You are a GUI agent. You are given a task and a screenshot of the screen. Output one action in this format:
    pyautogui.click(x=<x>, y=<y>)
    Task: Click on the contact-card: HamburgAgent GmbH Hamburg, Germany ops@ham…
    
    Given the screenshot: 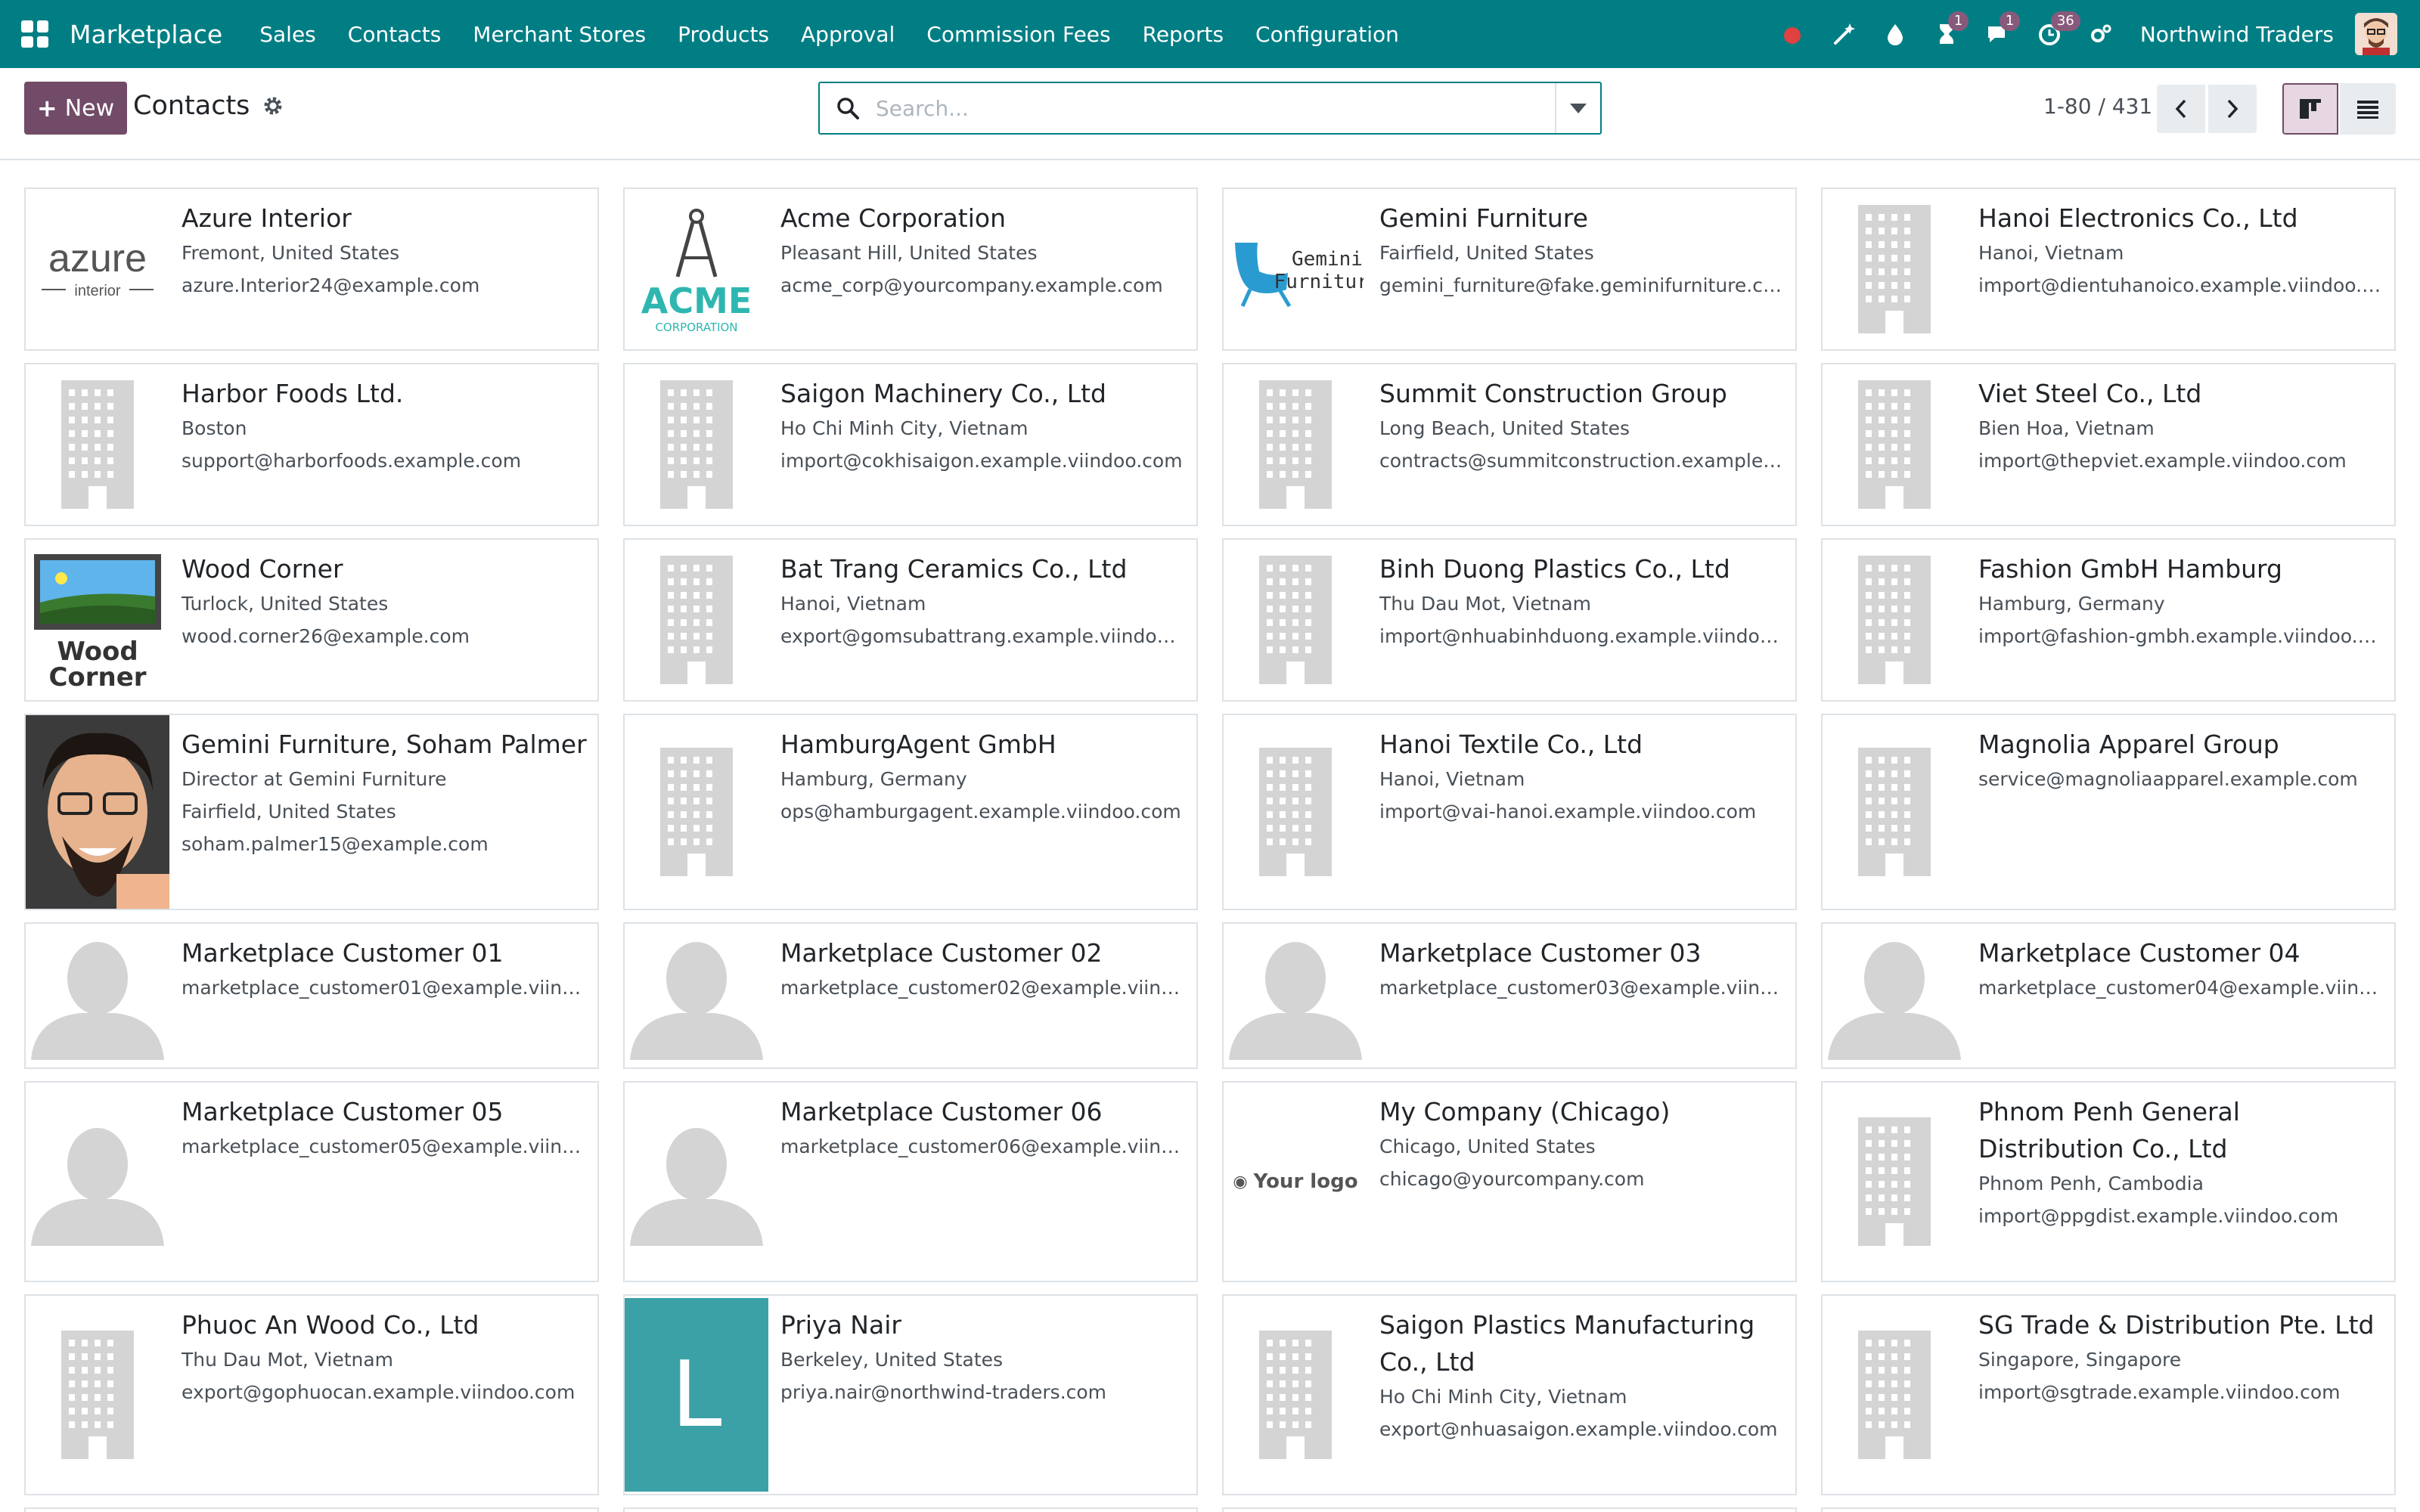 What is the action you would take?
    pyautogui.click(x=910, y=812)
    